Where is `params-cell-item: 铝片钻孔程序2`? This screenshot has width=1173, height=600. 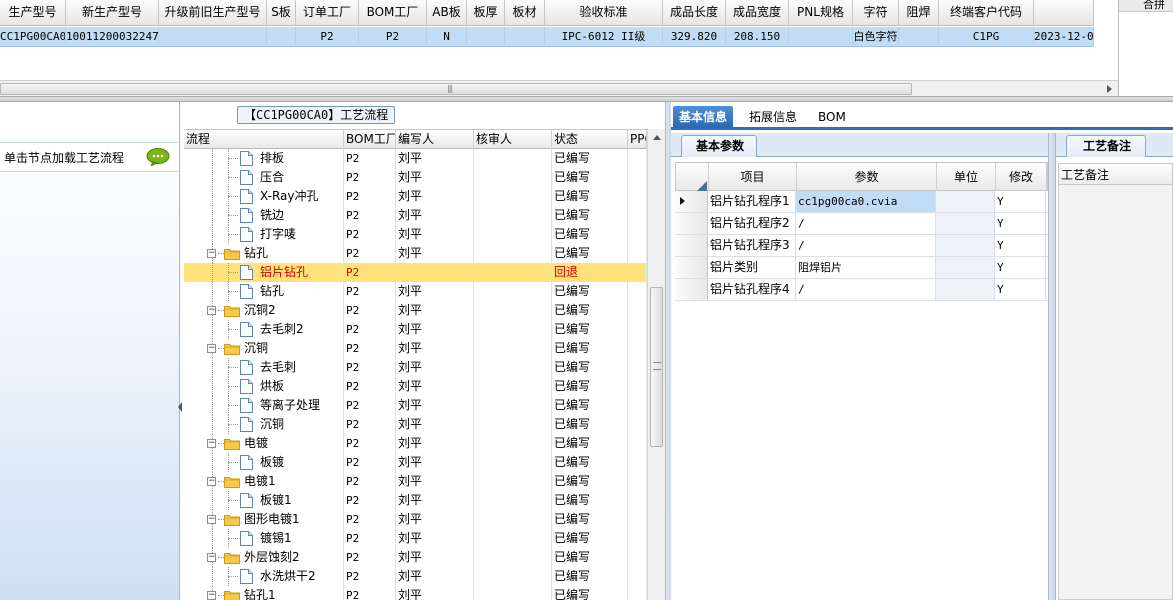 params-cell-item: 铝片钻孔程序2 is located at coordinates (752, 223).